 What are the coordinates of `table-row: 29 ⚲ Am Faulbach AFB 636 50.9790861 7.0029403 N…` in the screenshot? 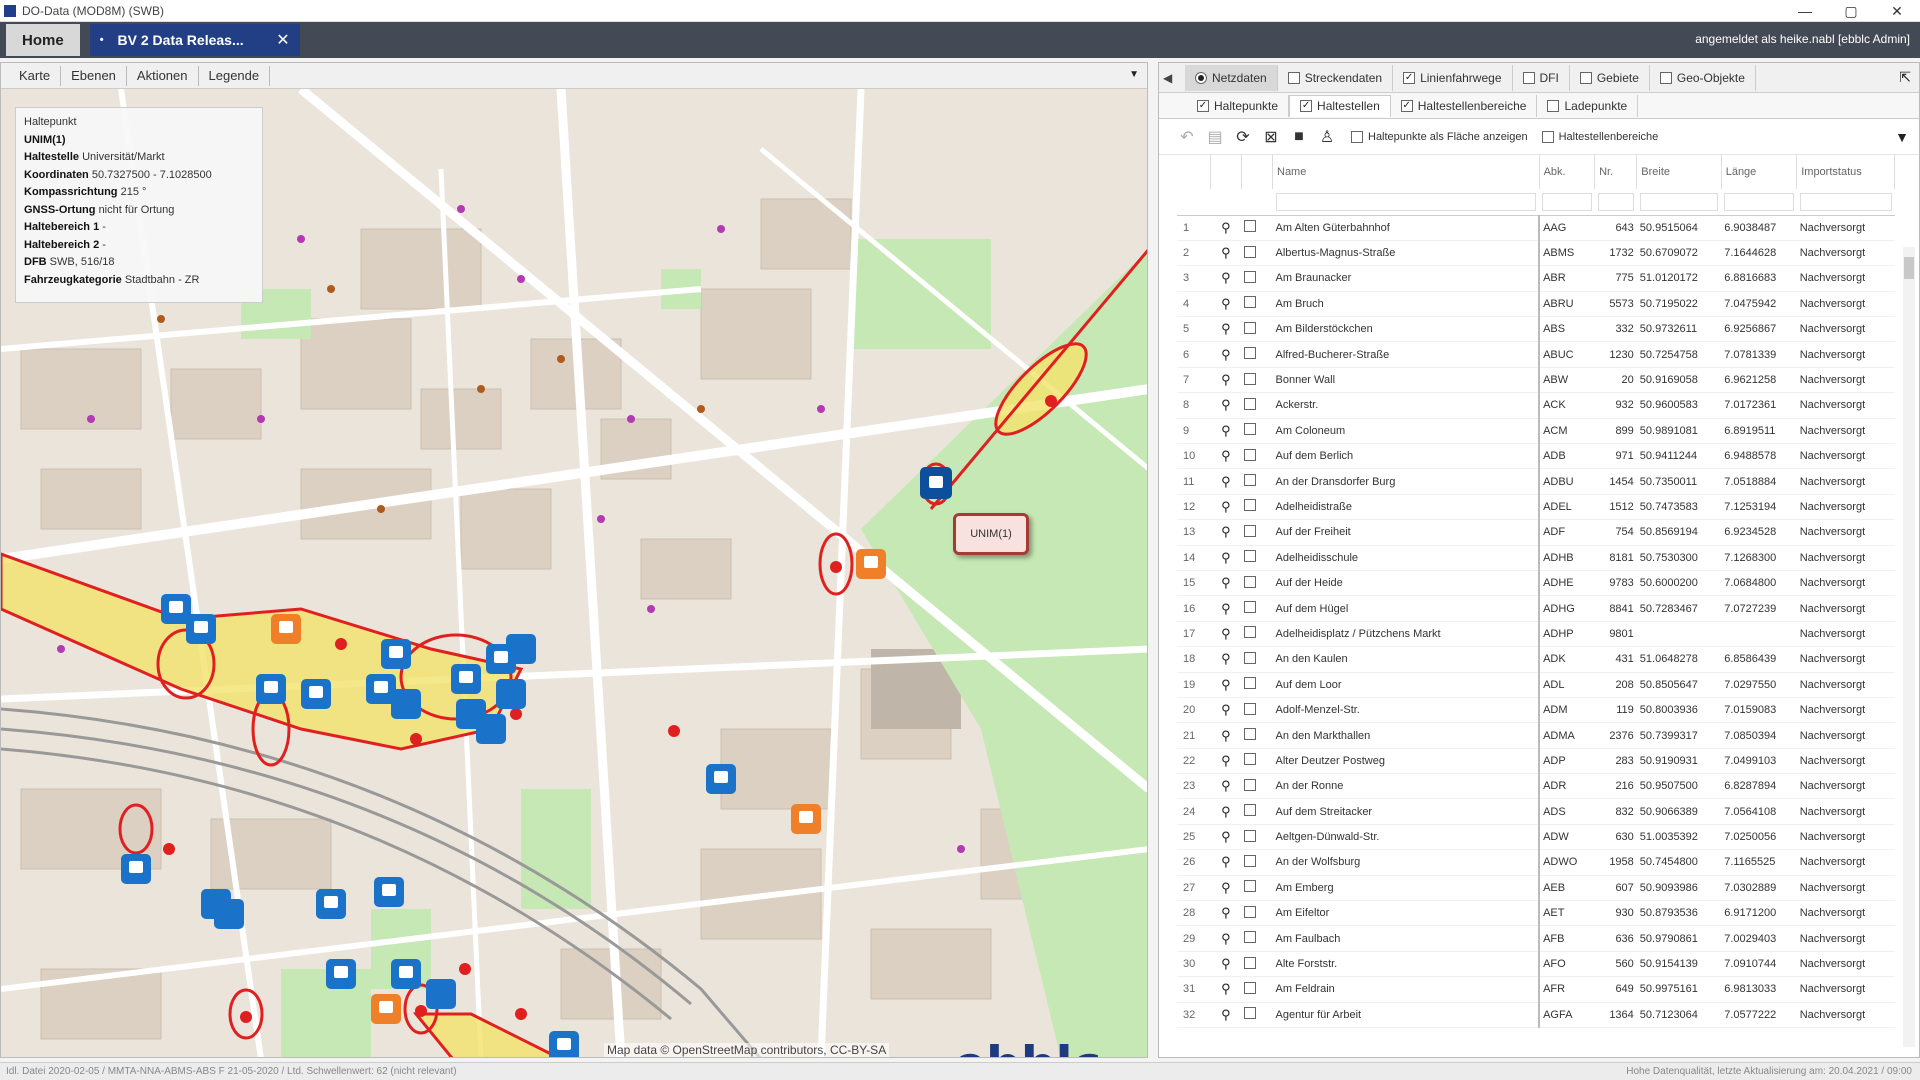 It's located at (1536, 938).